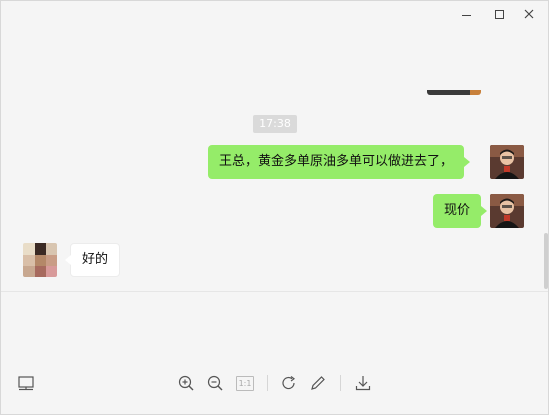  Describe the element at coordinates (289, 383) in the screenshot. I see `rotate-icon` at that location.